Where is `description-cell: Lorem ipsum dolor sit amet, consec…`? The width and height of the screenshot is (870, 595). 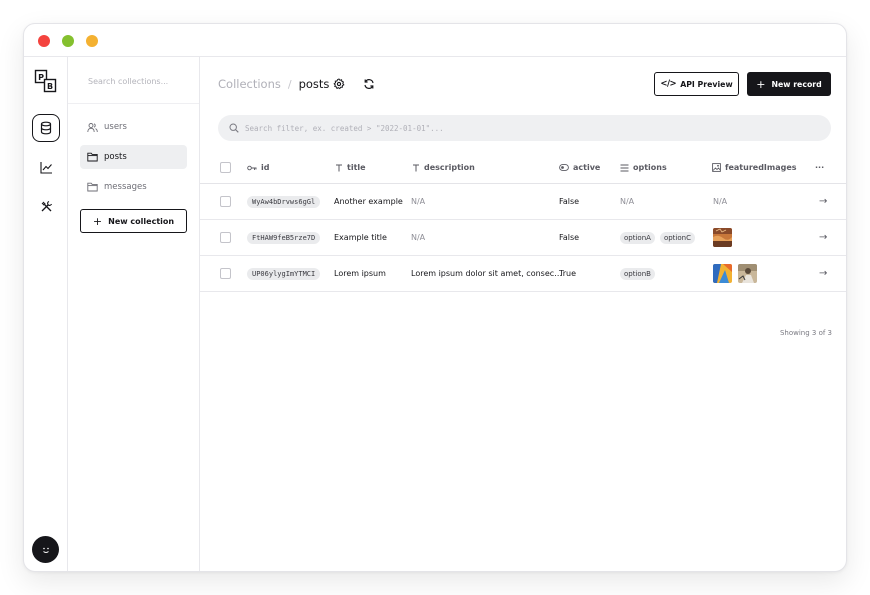
description-cell: Lorem ipsum dolor sit amet, consec… is located at coordinates (487, 273).